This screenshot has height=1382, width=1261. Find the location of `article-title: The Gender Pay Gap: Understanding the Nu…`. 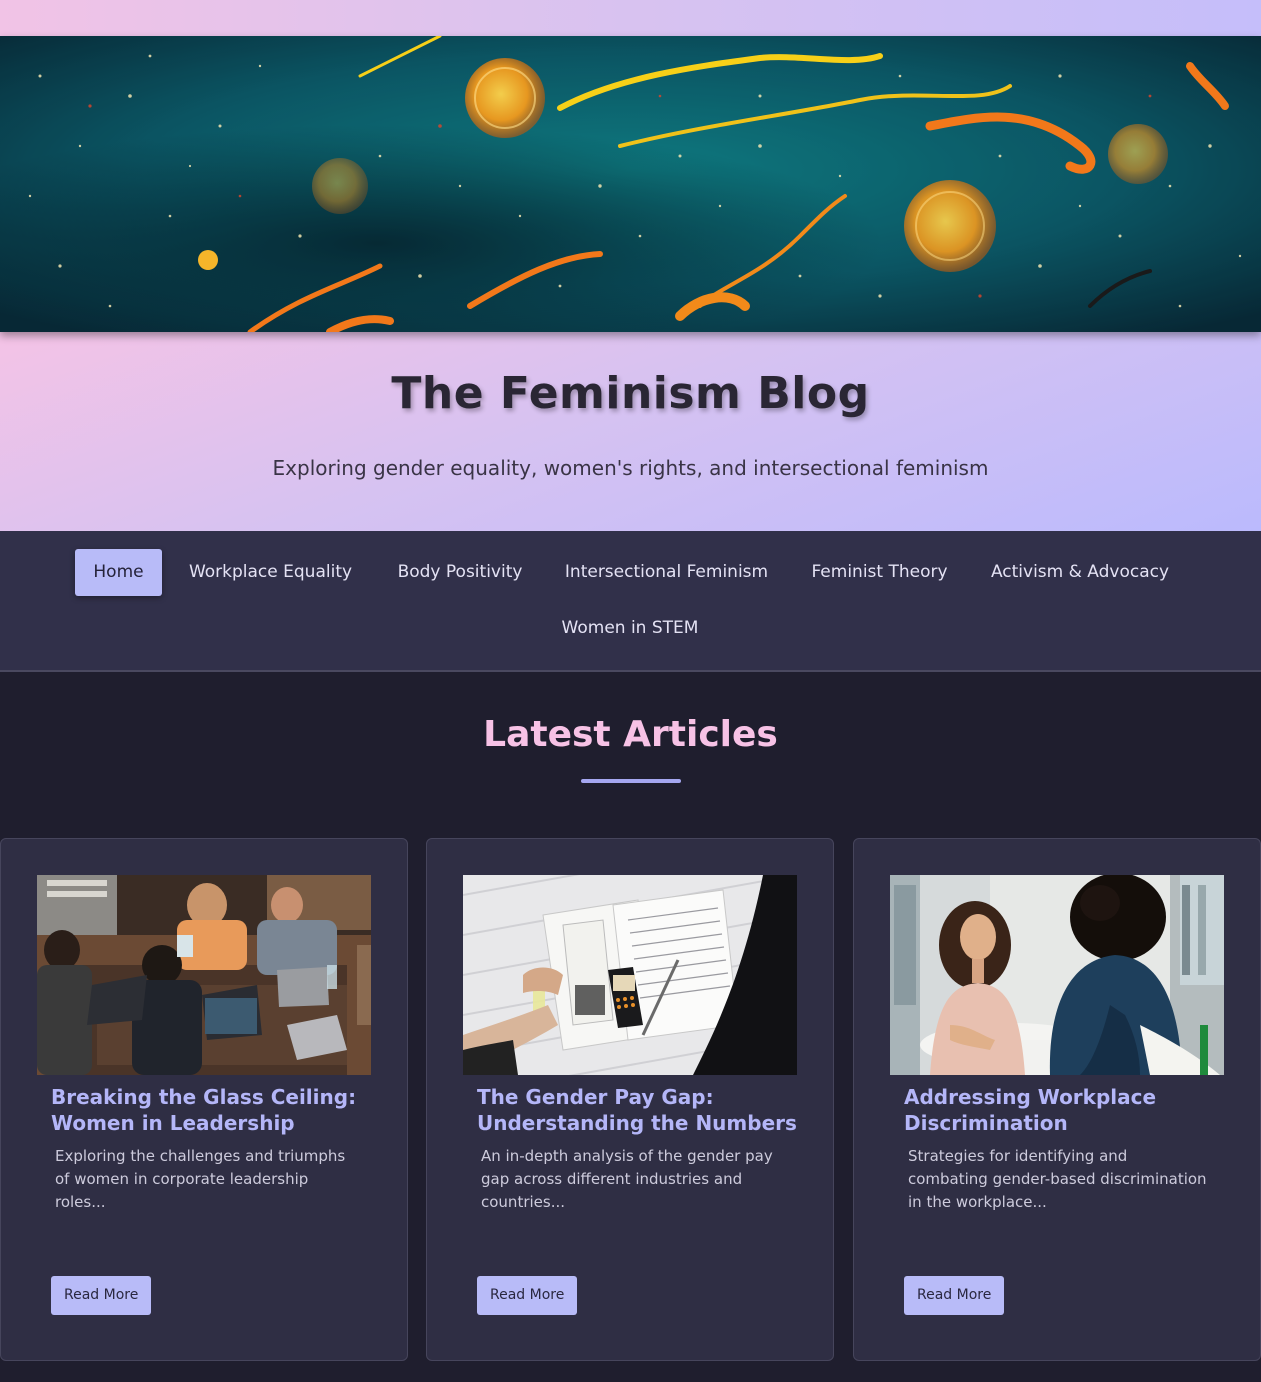

article-title: The Gender Pay Gap: Understanding the Nu… is located at coordinates (637, 1110).